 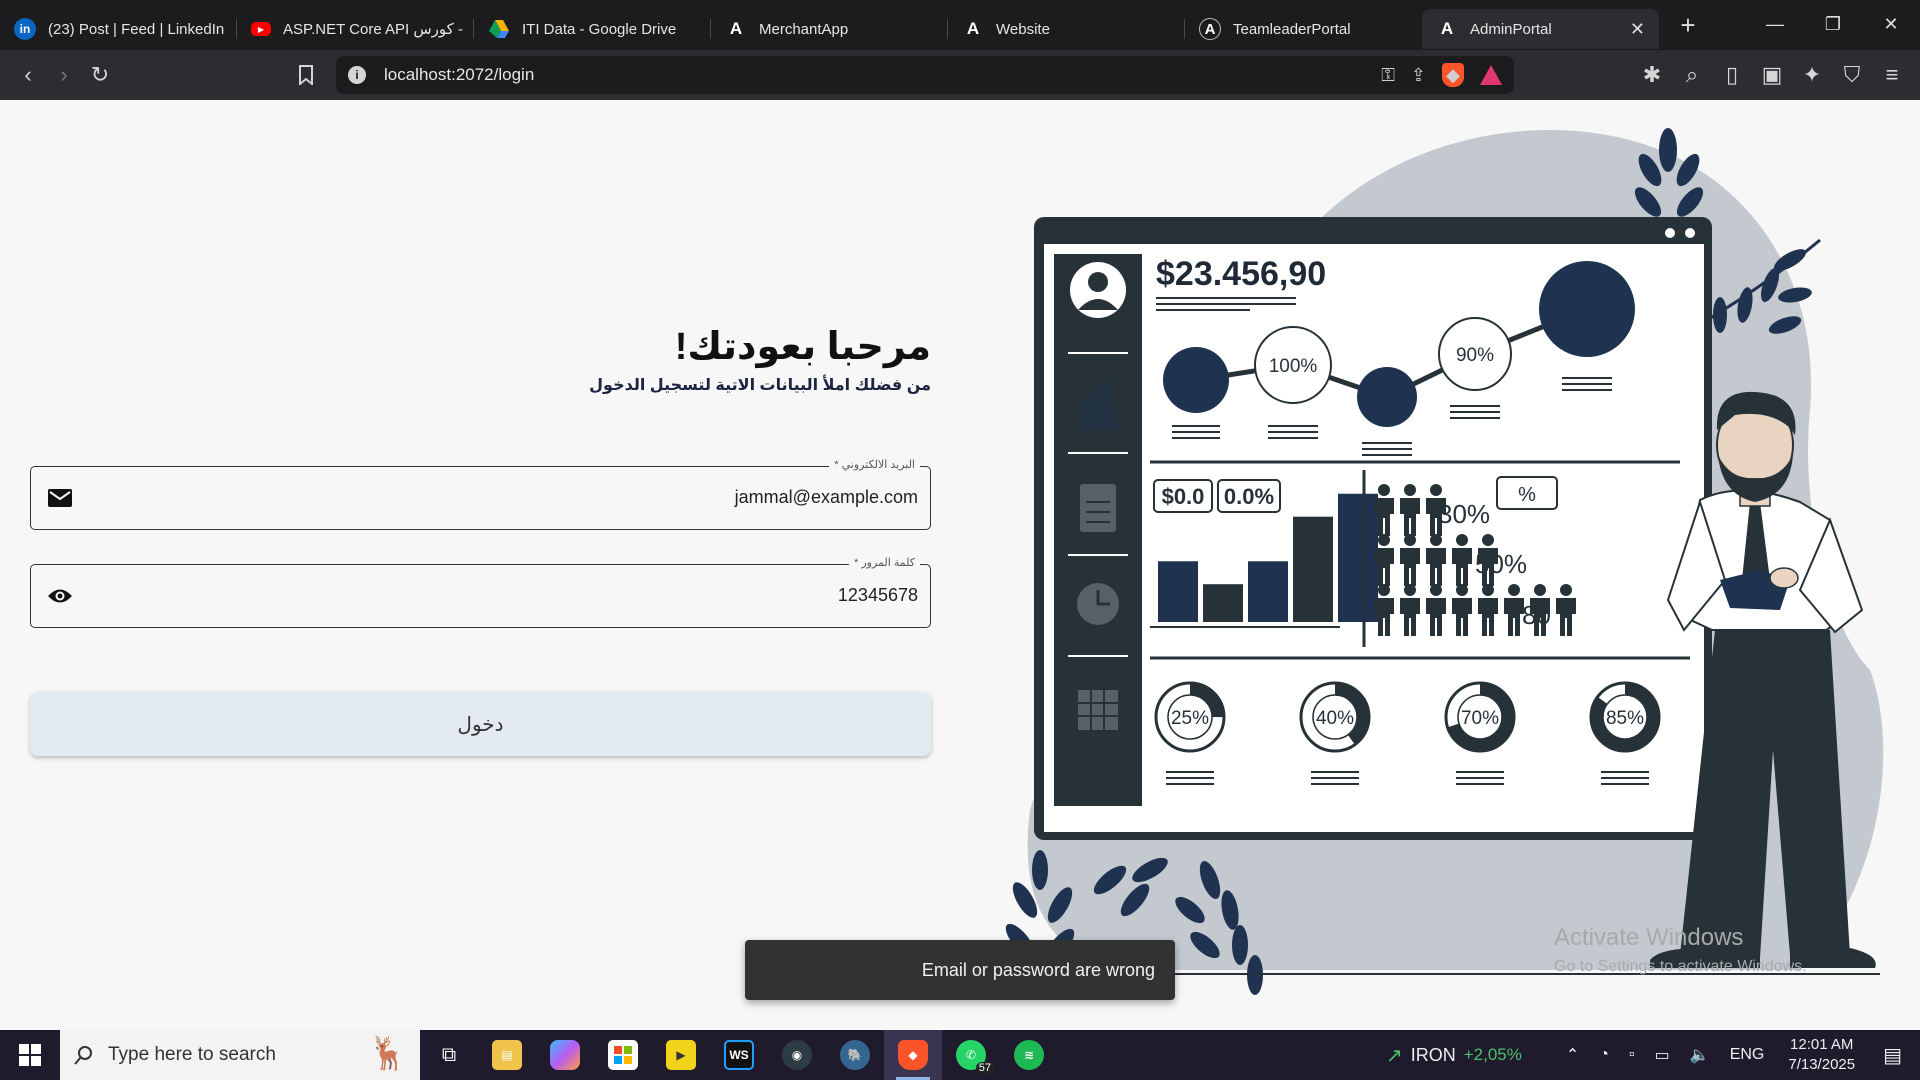 What do you see at coordinates (1066, 29) in the screenshot?
I see `tab-website: A Website` at bounding box center [1066, 29].